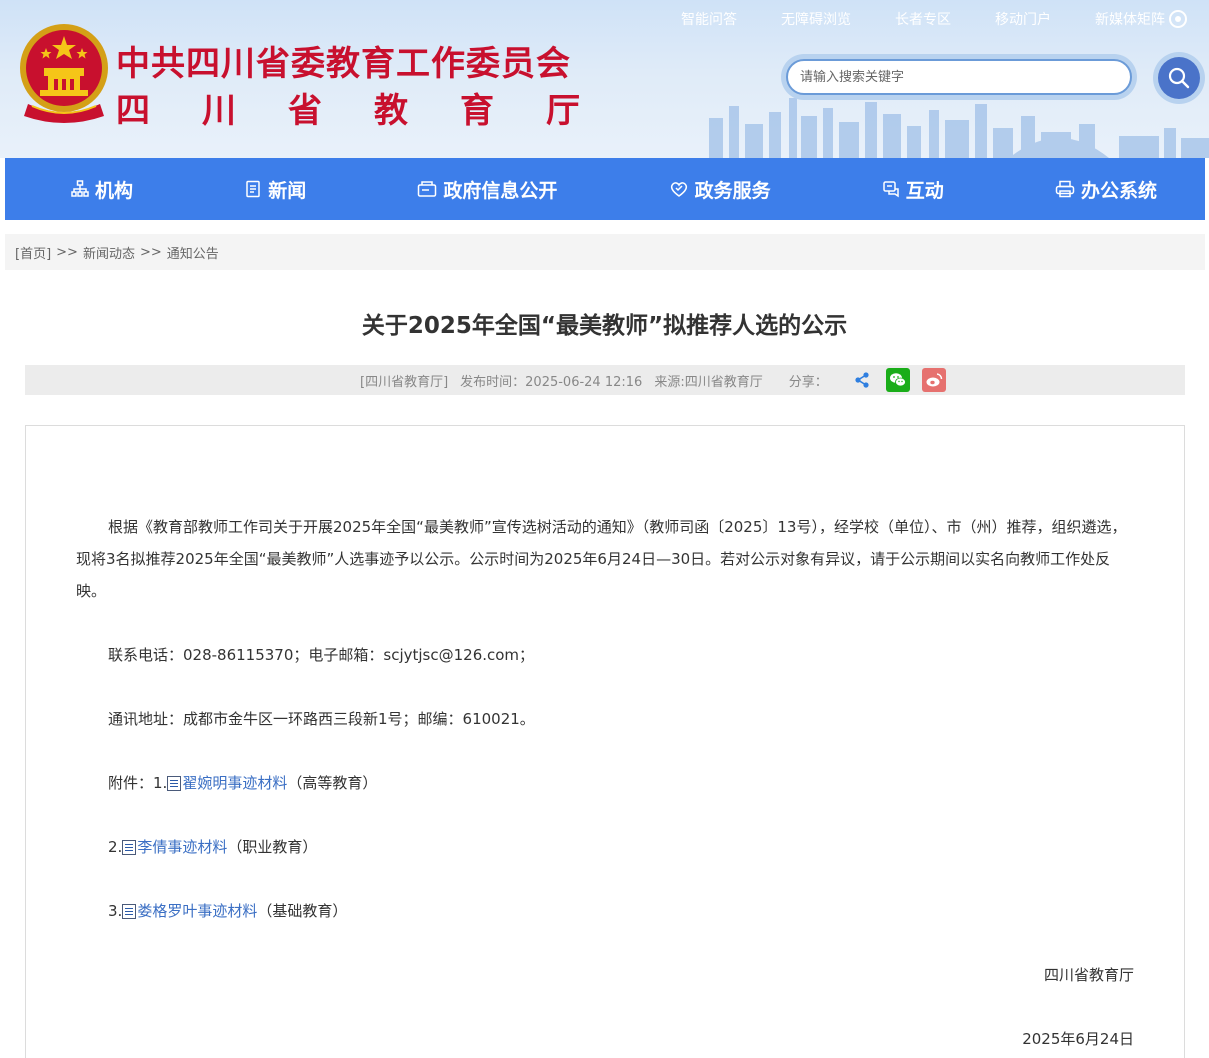  Describe the element at coordinates (816, 19) in the screenshot. I see `top-link-accessibility: 无障碍浏览` at that location.